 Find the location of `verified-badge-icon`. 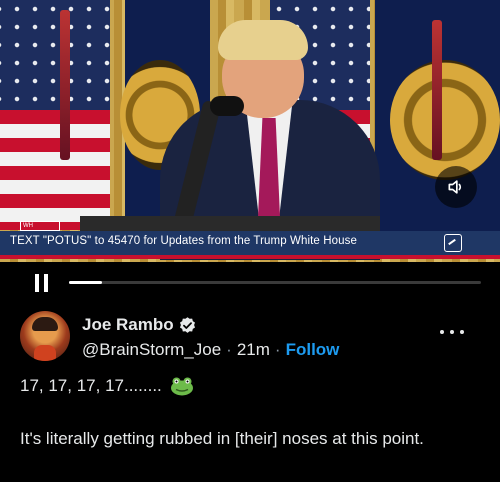

verified-badge-icon is located at coordinates (187, 324).